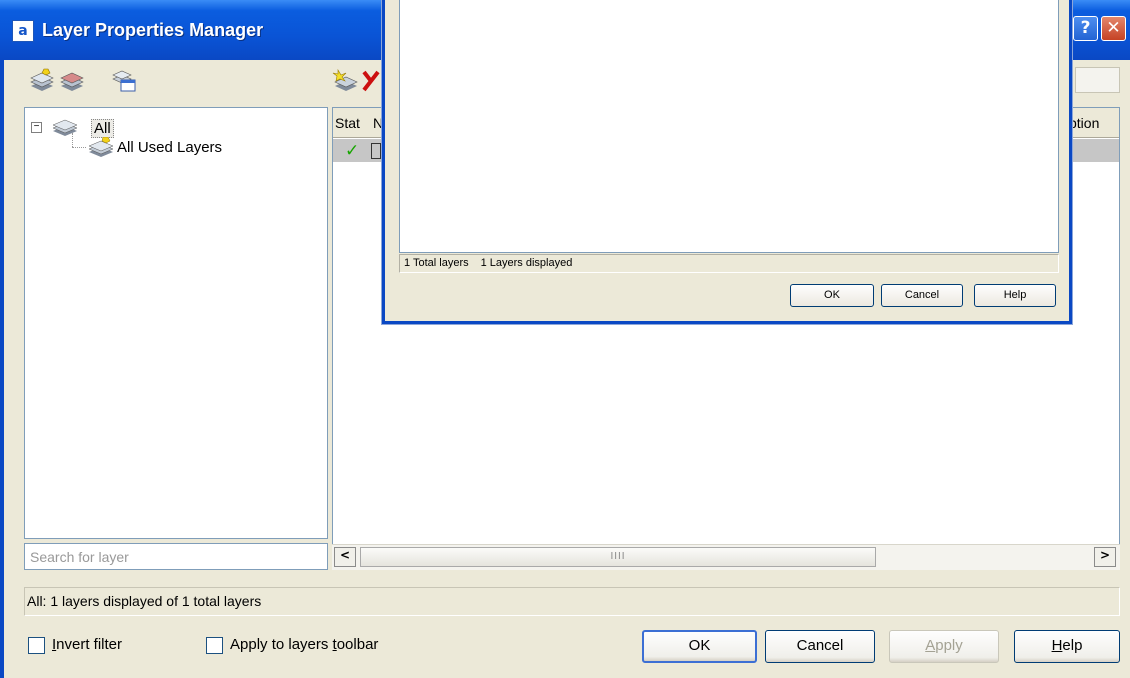 This screenshot has width=1130, height=678. I want to click on label-text: Apply to layers, so click(281, 644).